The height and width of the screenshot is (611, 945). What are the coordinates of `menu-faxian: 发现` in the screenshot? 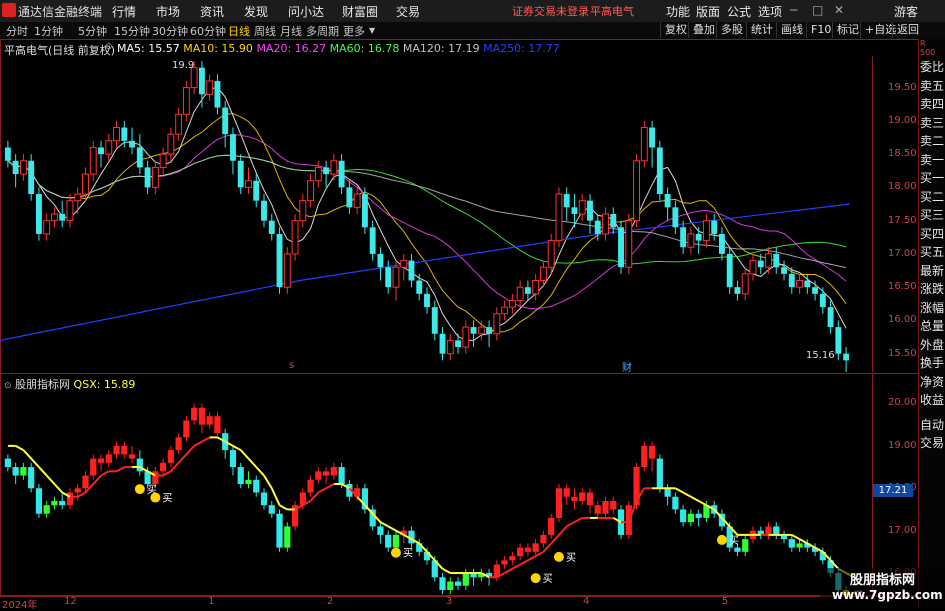 It's located at (256, 11).